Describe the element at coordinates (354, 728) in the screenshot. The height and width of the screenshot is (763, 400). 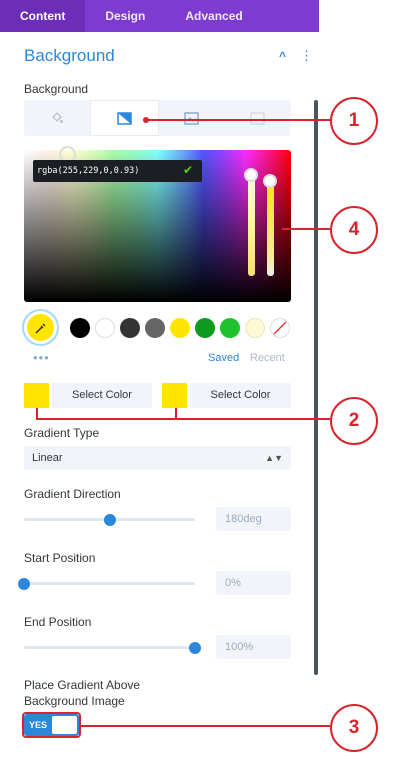
I see `callout-3: 3` at that location.